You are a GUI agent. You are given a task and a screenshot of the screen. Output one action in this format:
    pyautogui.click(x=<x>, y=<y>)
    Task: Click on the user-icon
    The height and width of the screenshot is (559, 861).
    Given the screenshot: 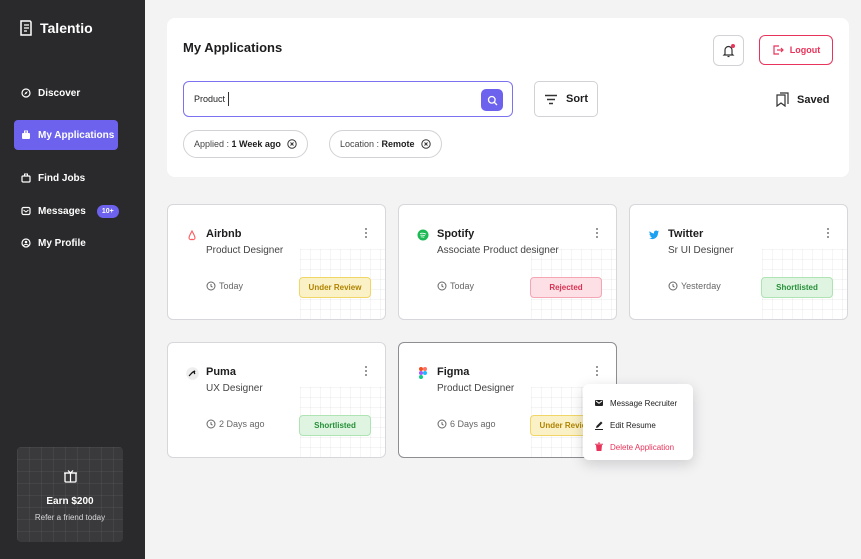 What is the action you would take?
    pyautogui.click(x=26, y=243)
    